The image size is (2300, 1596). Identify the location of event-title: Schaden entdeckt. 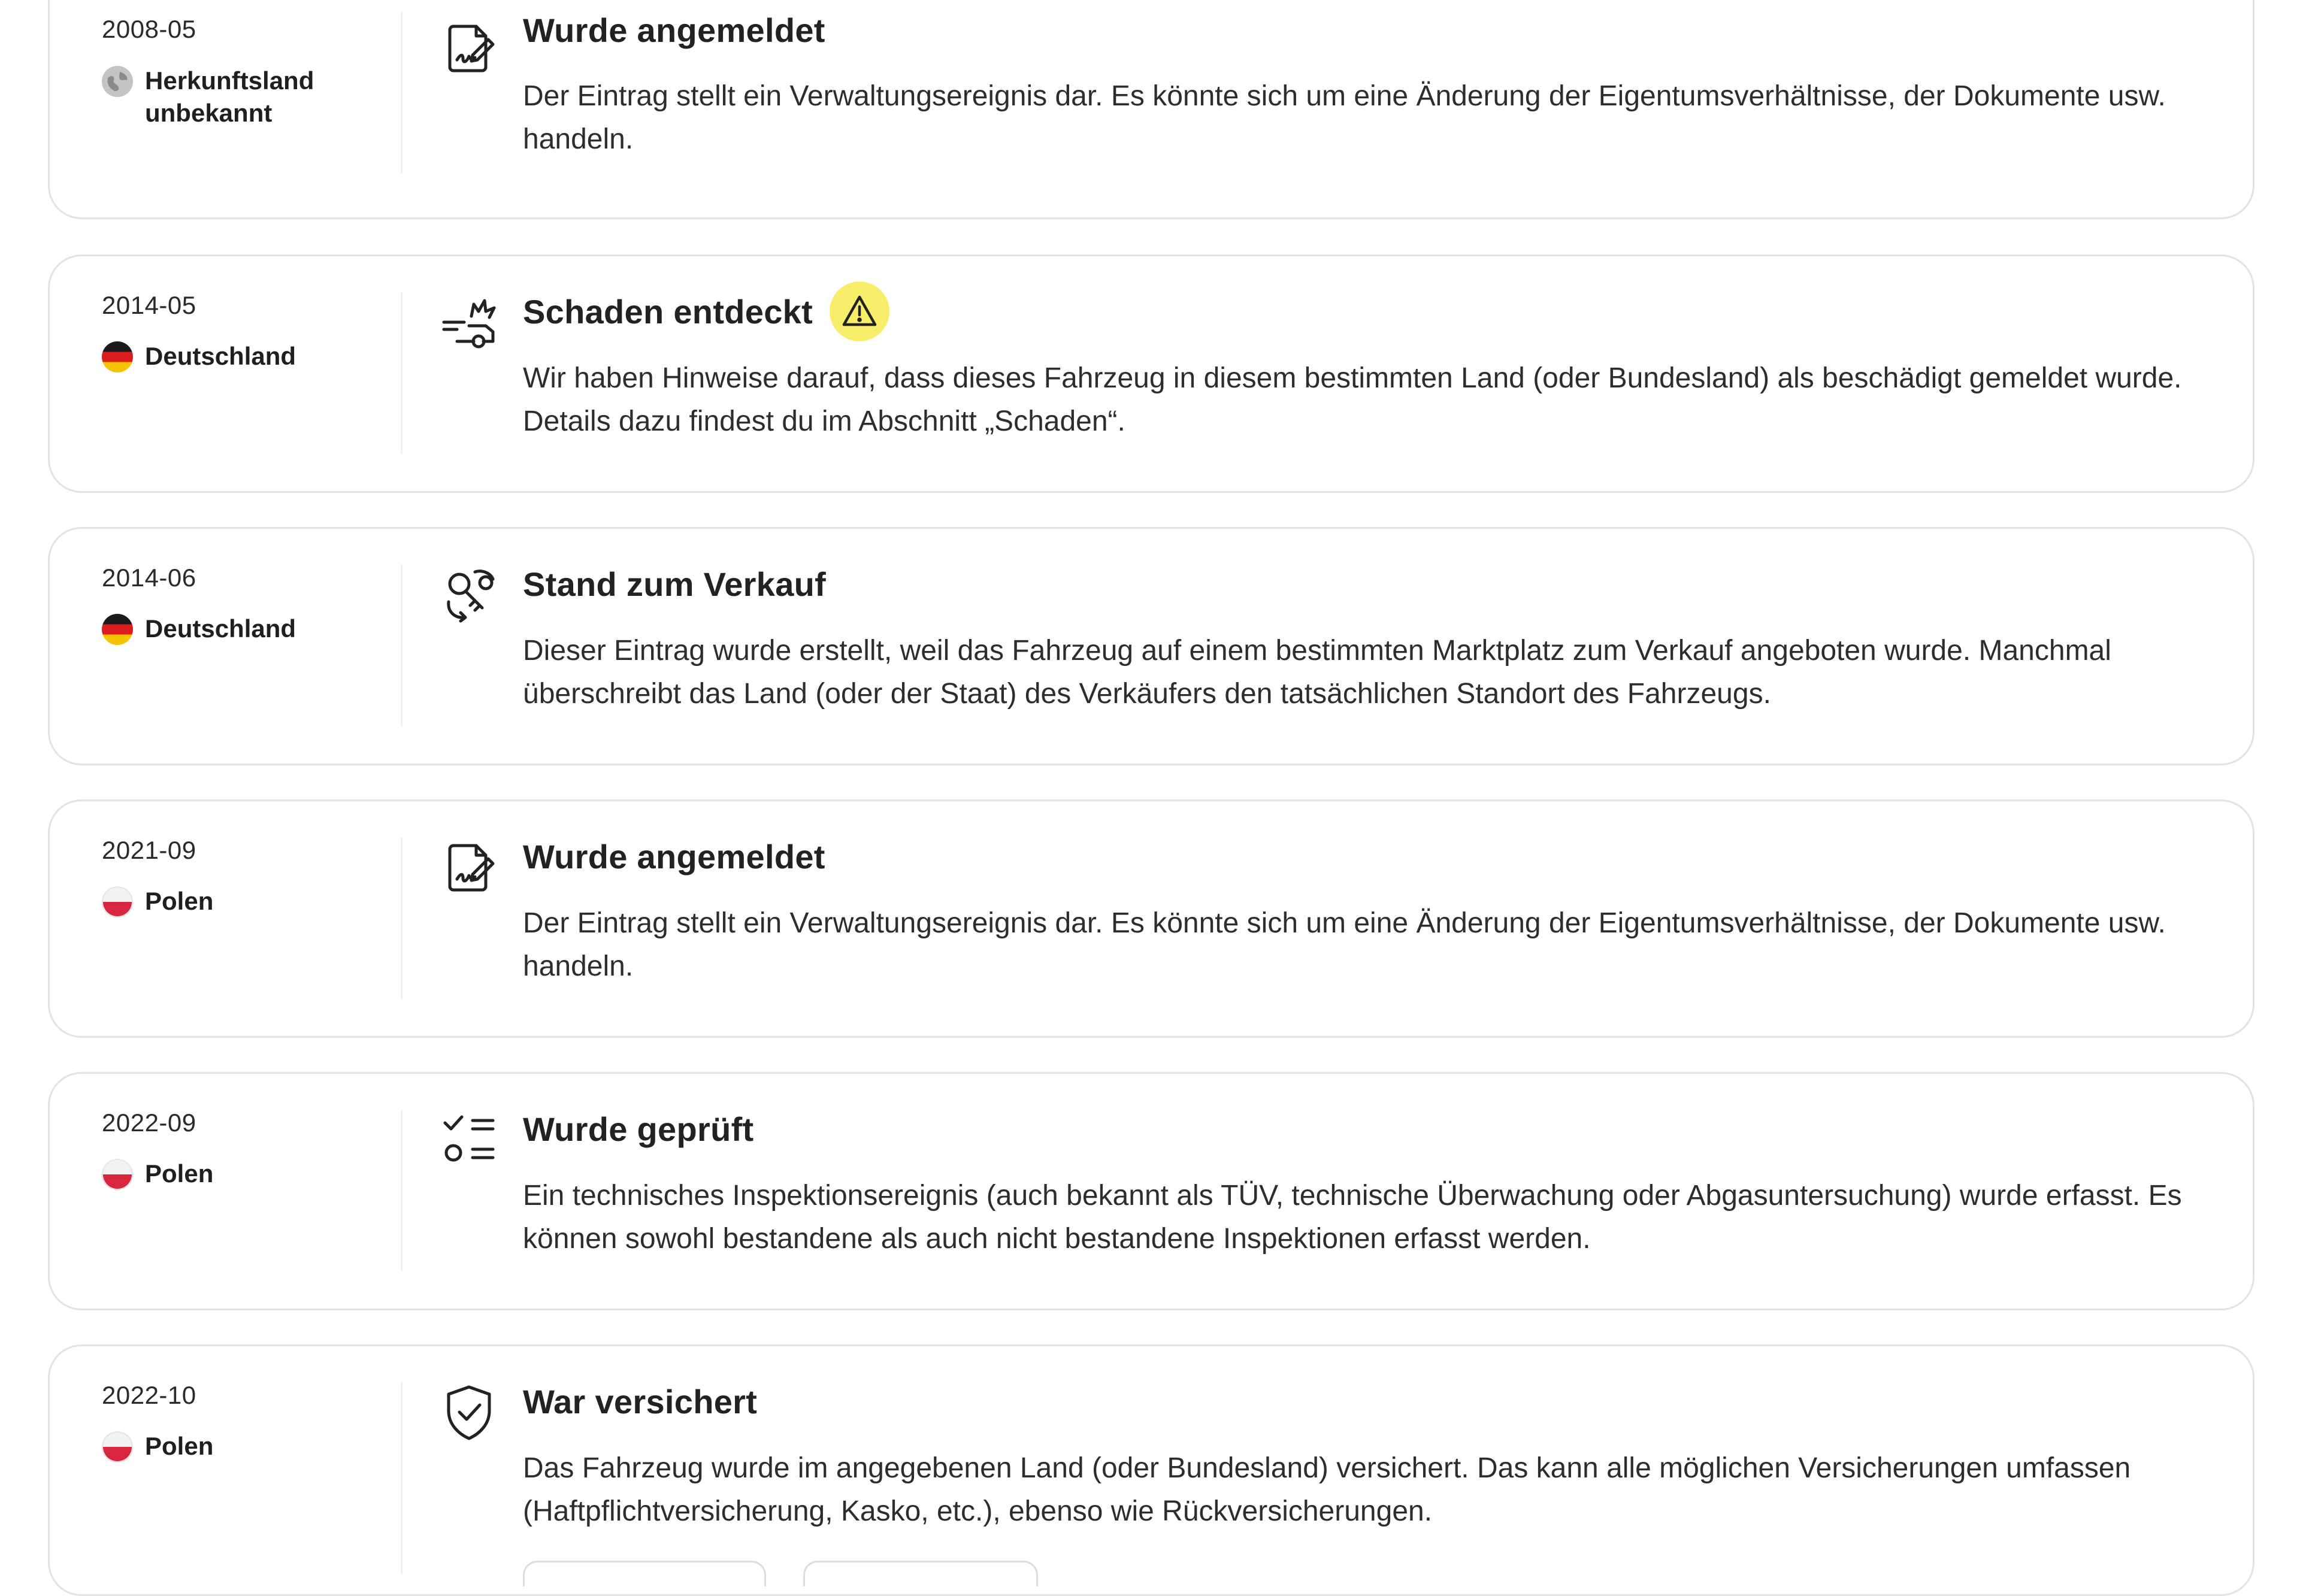
(668, 311).